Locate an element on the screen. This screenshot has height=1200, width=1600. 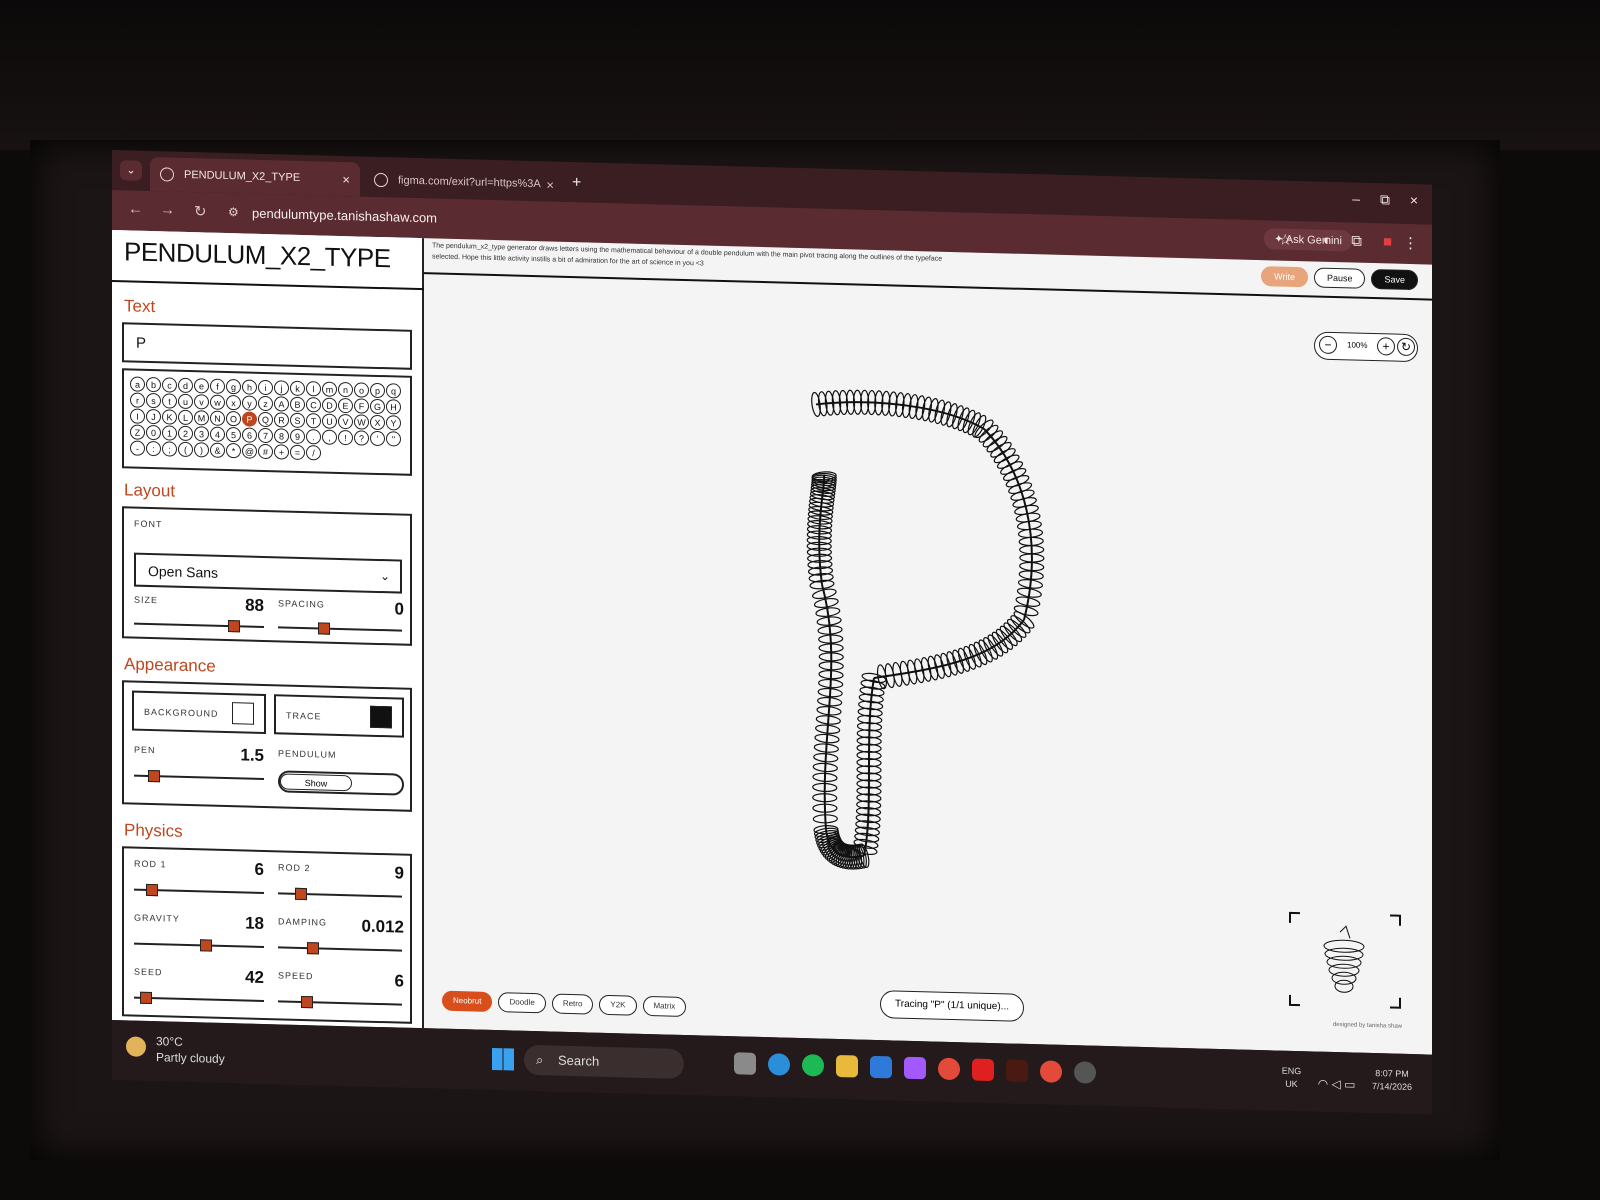
glyph-button: e is located at coordinates (201, 386).